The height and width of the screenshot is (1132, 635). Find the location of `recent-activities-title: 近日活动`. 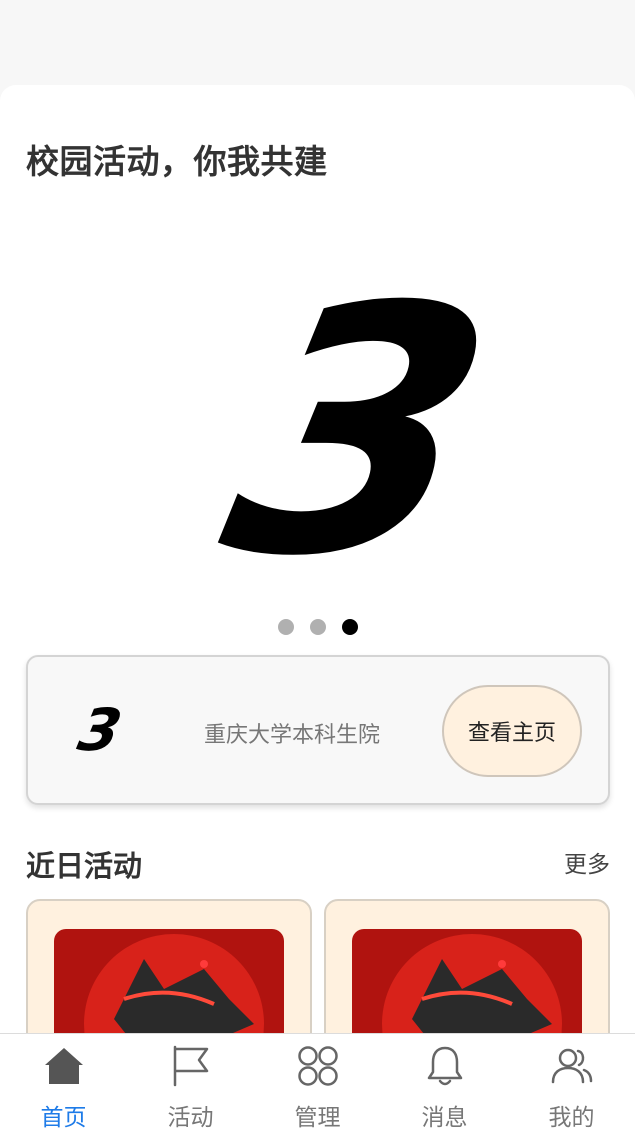

recent-activities-title: 近日活动 is located at coordinates (84, 866).